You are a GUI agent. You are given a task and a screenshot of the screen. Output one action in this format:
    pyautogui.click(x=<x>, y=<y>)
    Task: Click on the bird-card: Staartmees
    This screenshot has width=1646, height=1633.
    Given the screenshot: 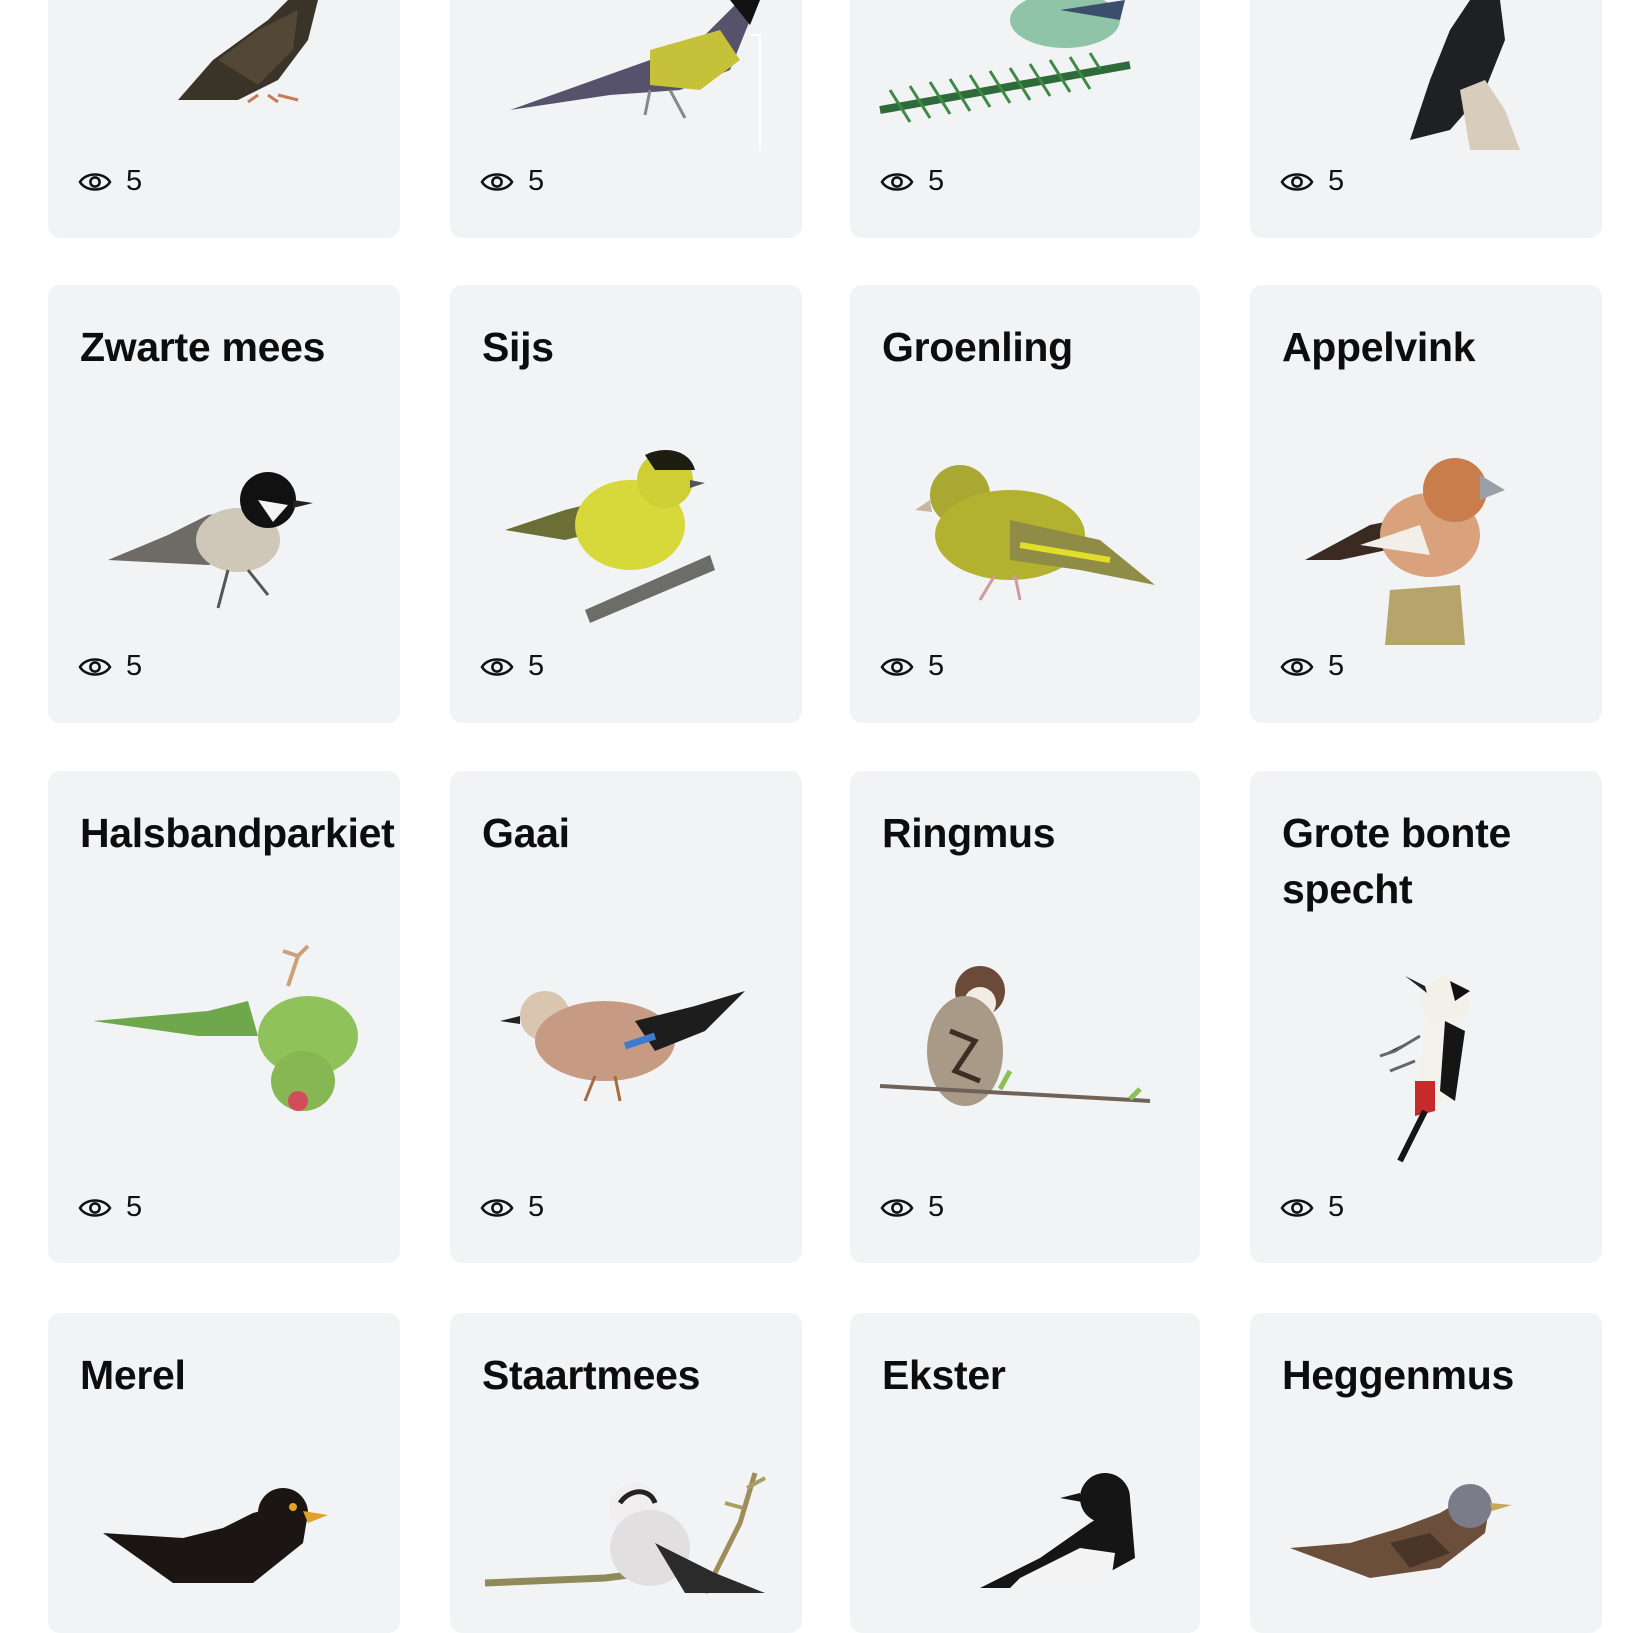 What is the action you would take?
    pyautogui.click(x=626, y=1473)
    